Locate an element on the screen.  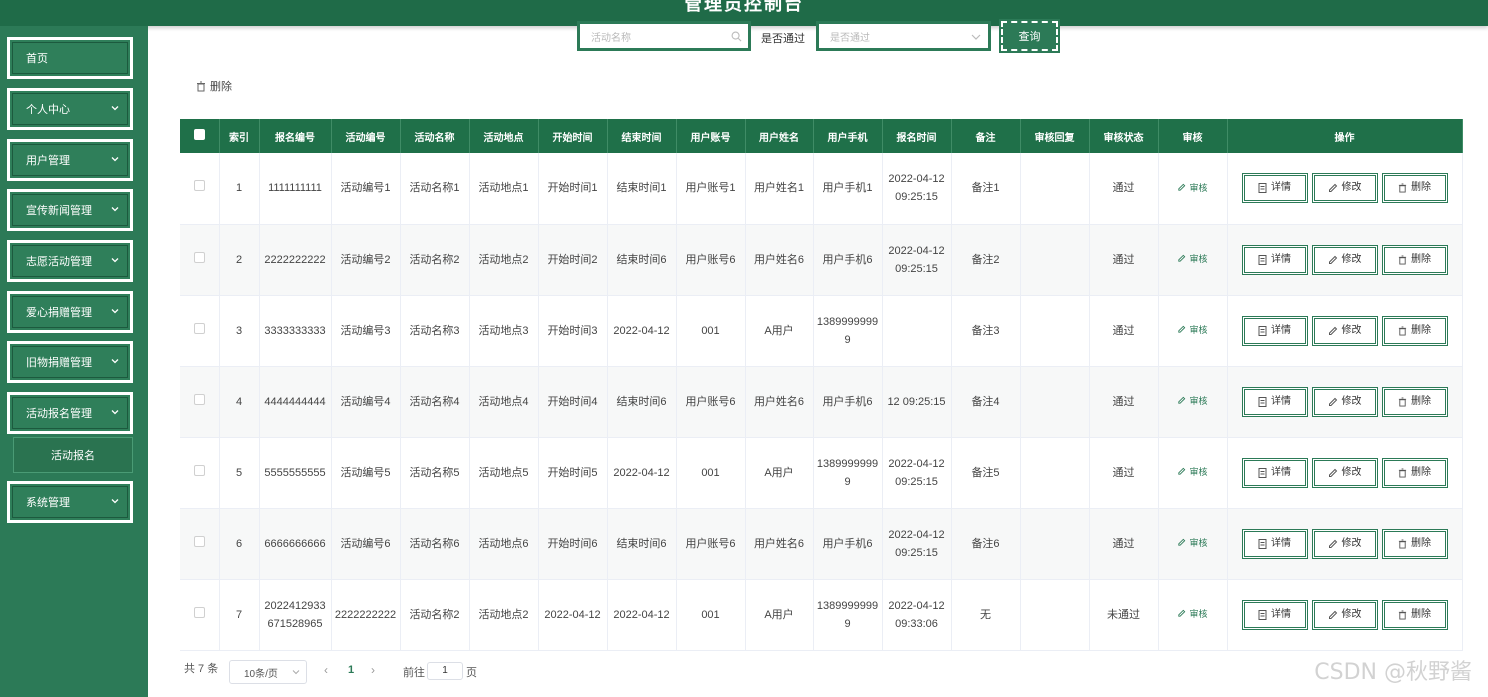
detail-label: 详情 is located at coordinates (1281, 188).